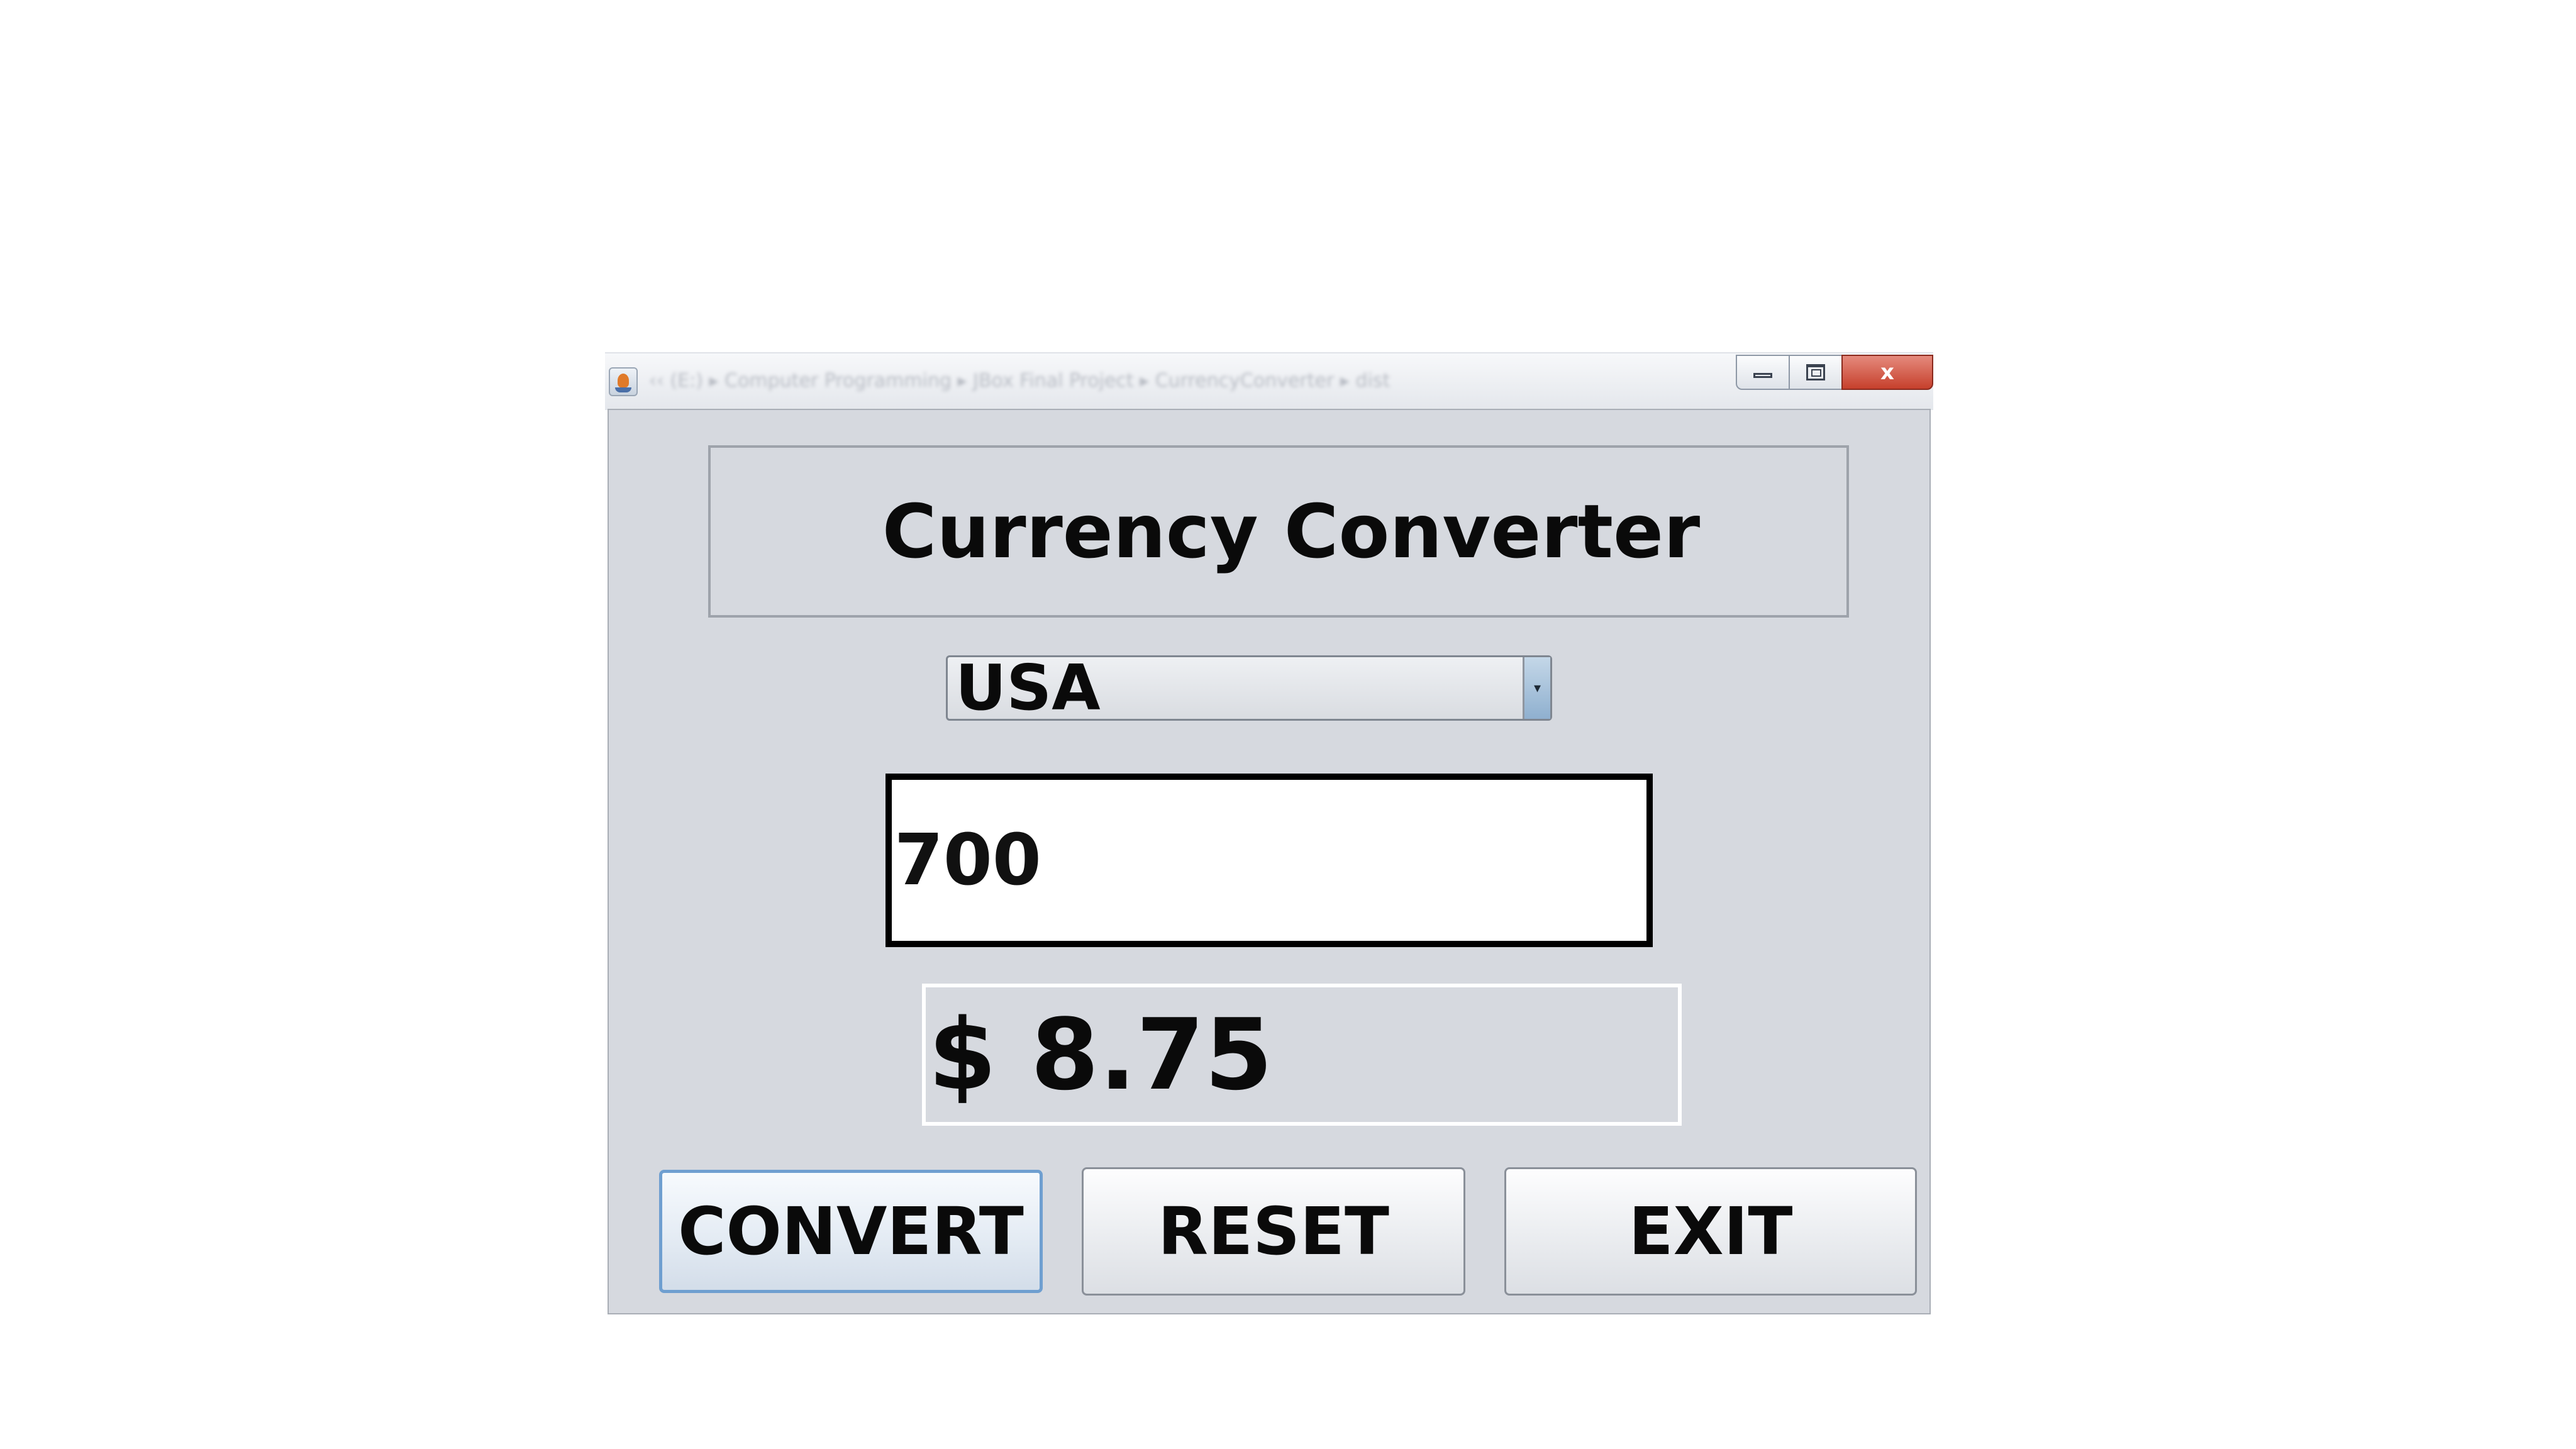 This screenshot has width=2576, height=1449. I want to click on java-cup-icon, so click(623, 381).